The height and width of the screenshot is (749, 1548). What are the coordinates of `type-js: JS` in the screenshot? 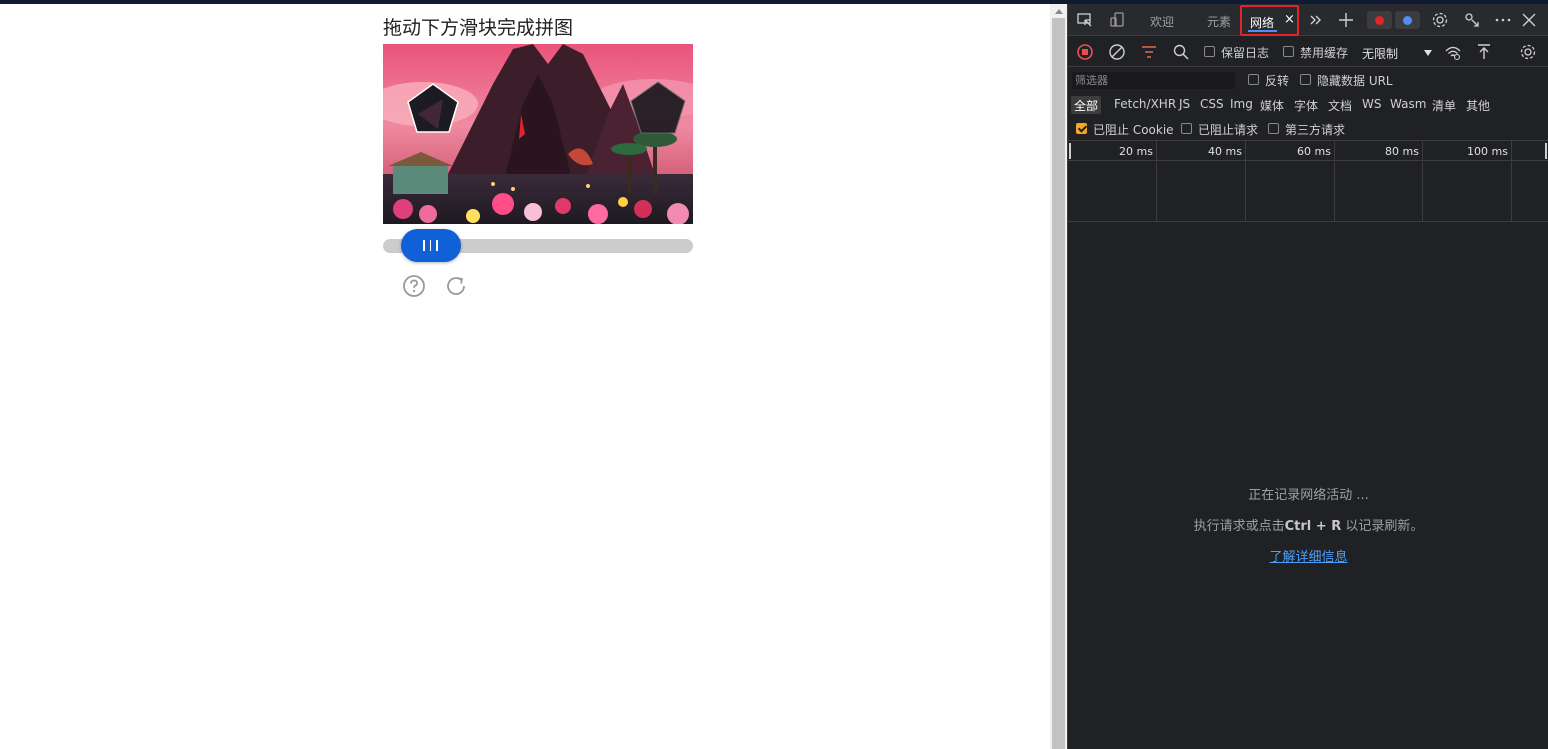 It's located at (1184, 105).